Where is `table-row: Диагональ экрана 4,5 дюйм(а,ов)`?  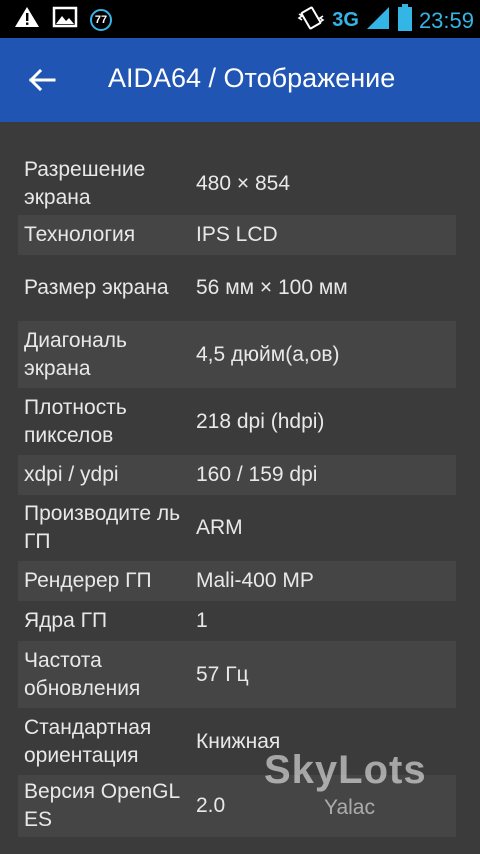
table-row: Диагональ экрана 4,5 дюйм(а,ов) is located at coordinates (237, 354).